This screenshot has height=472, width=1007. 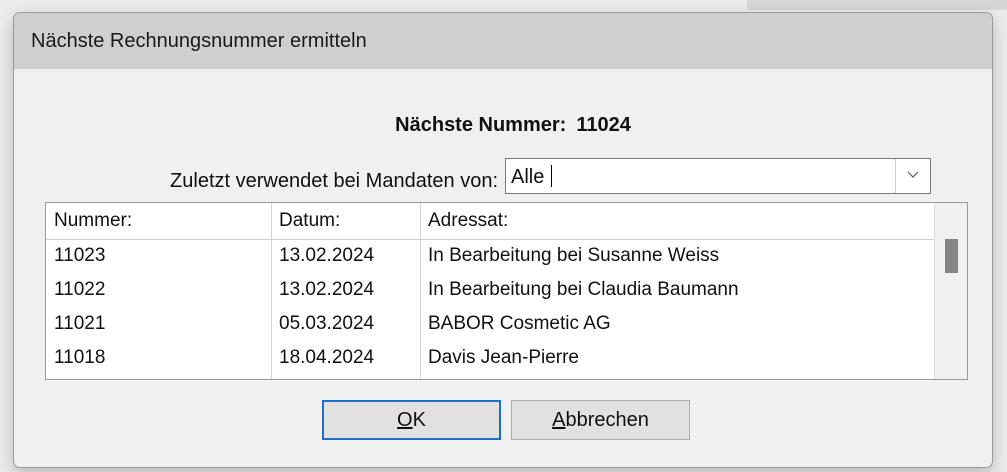 What do you see at coordinates (527, 177) in the screenshot?
I see `mandate-combobox-value: Alle` at bounding box center [527, 177].